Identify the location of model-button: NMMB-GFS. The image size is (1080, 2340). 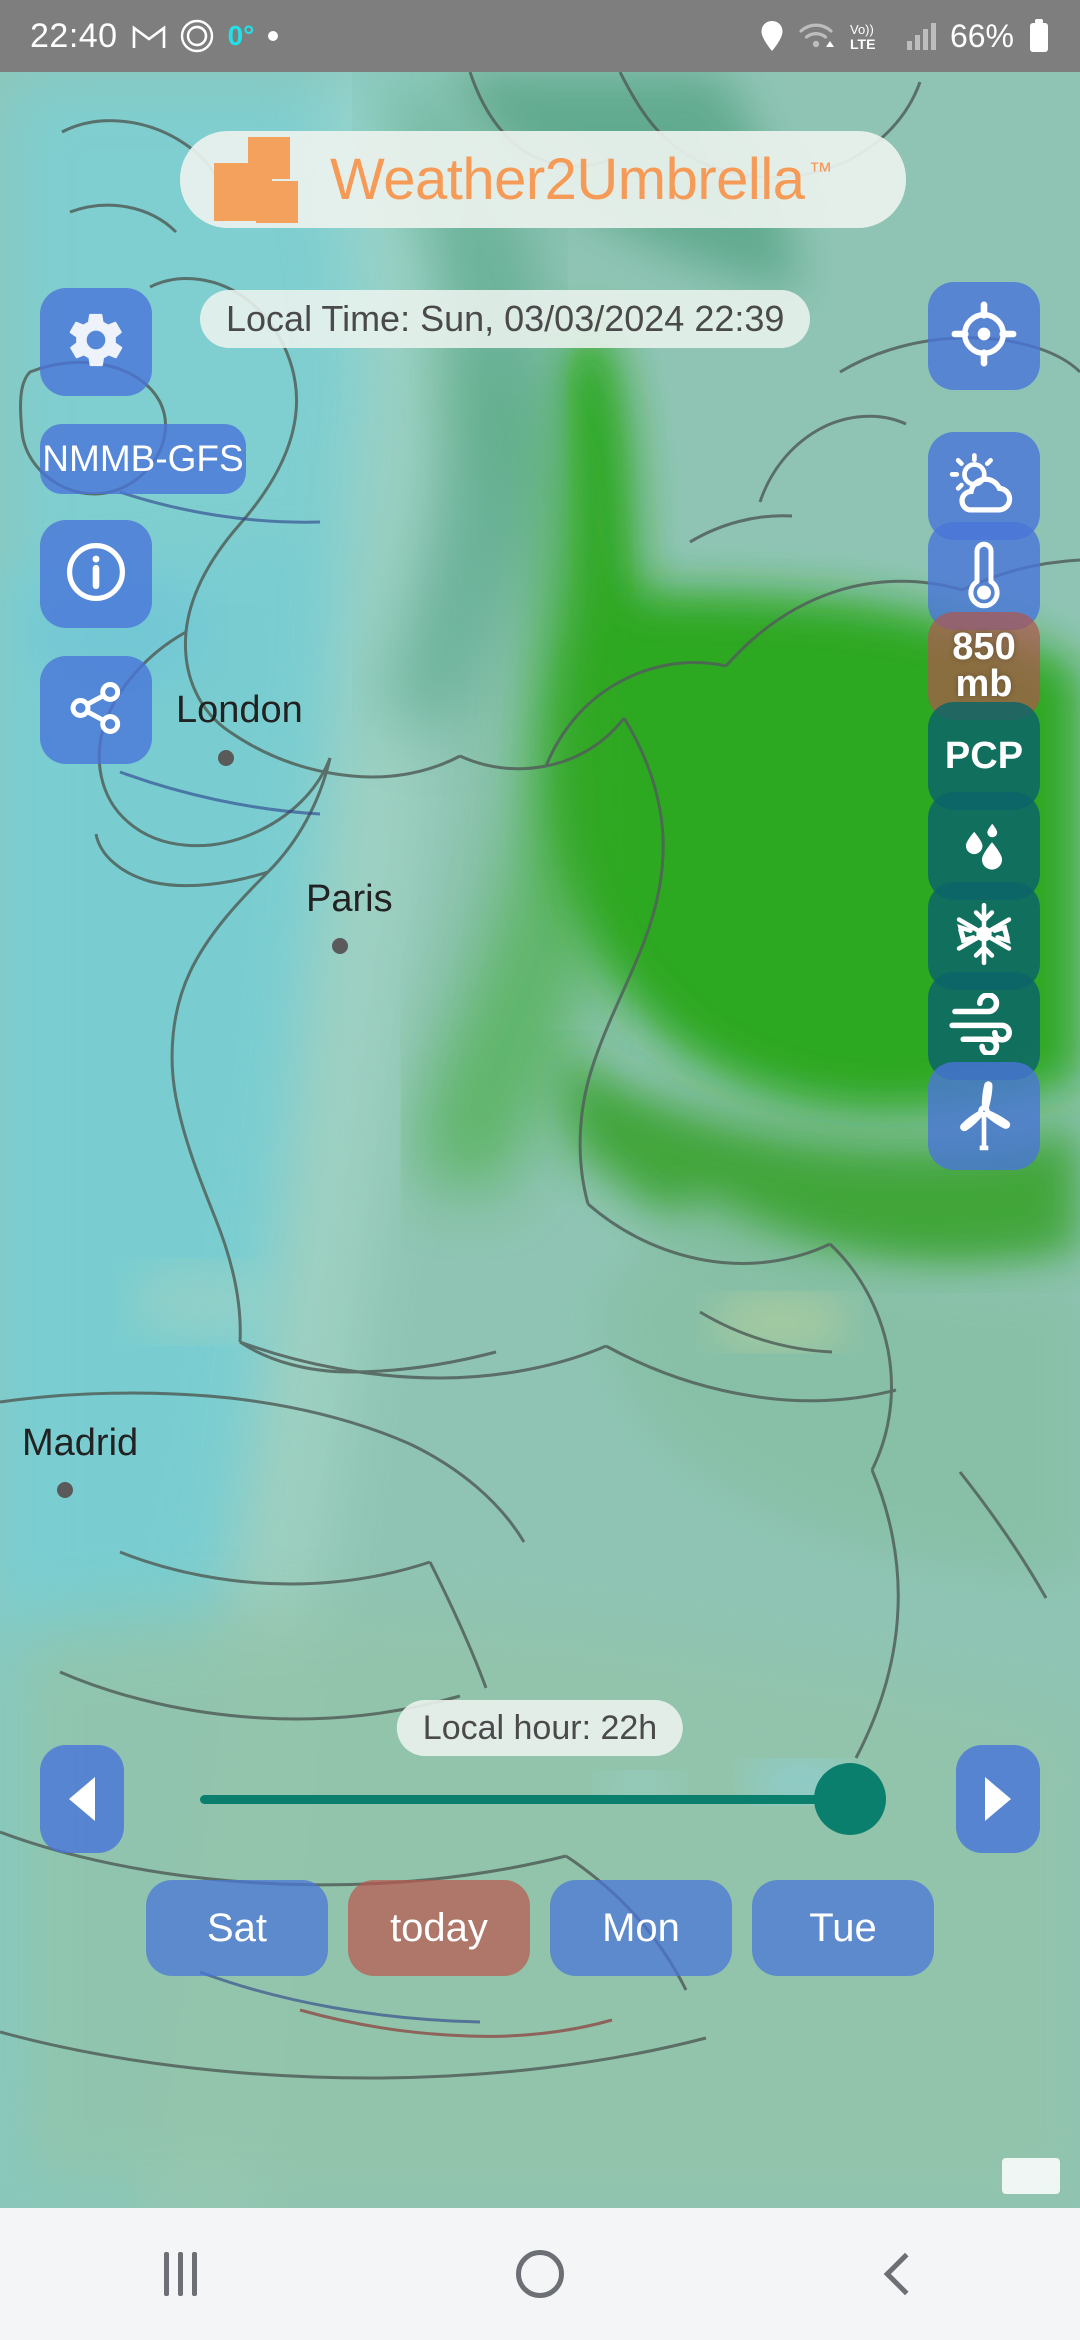
(143, 459).